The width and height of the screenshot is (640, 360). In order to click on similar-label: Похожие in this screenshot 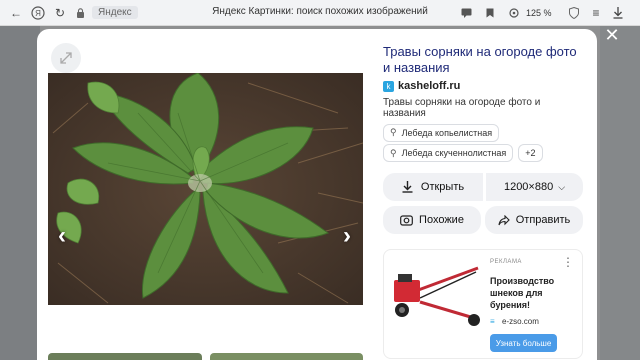, I will do `click(441, 220)`.